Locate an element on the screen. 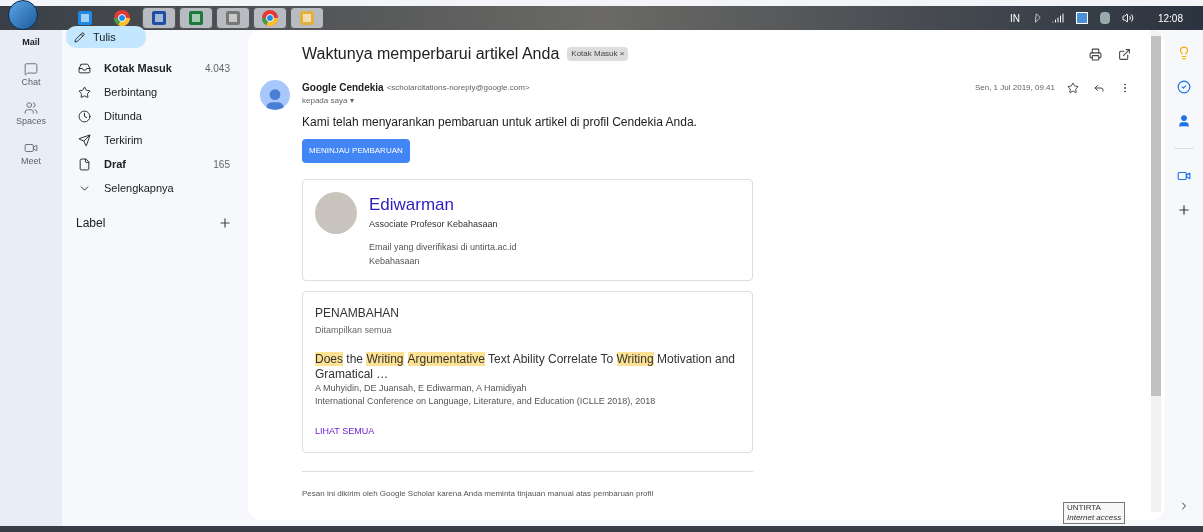 This screenshot has width=1203, height=532. compose-button: Tulis is located at coordinates (106, 37).